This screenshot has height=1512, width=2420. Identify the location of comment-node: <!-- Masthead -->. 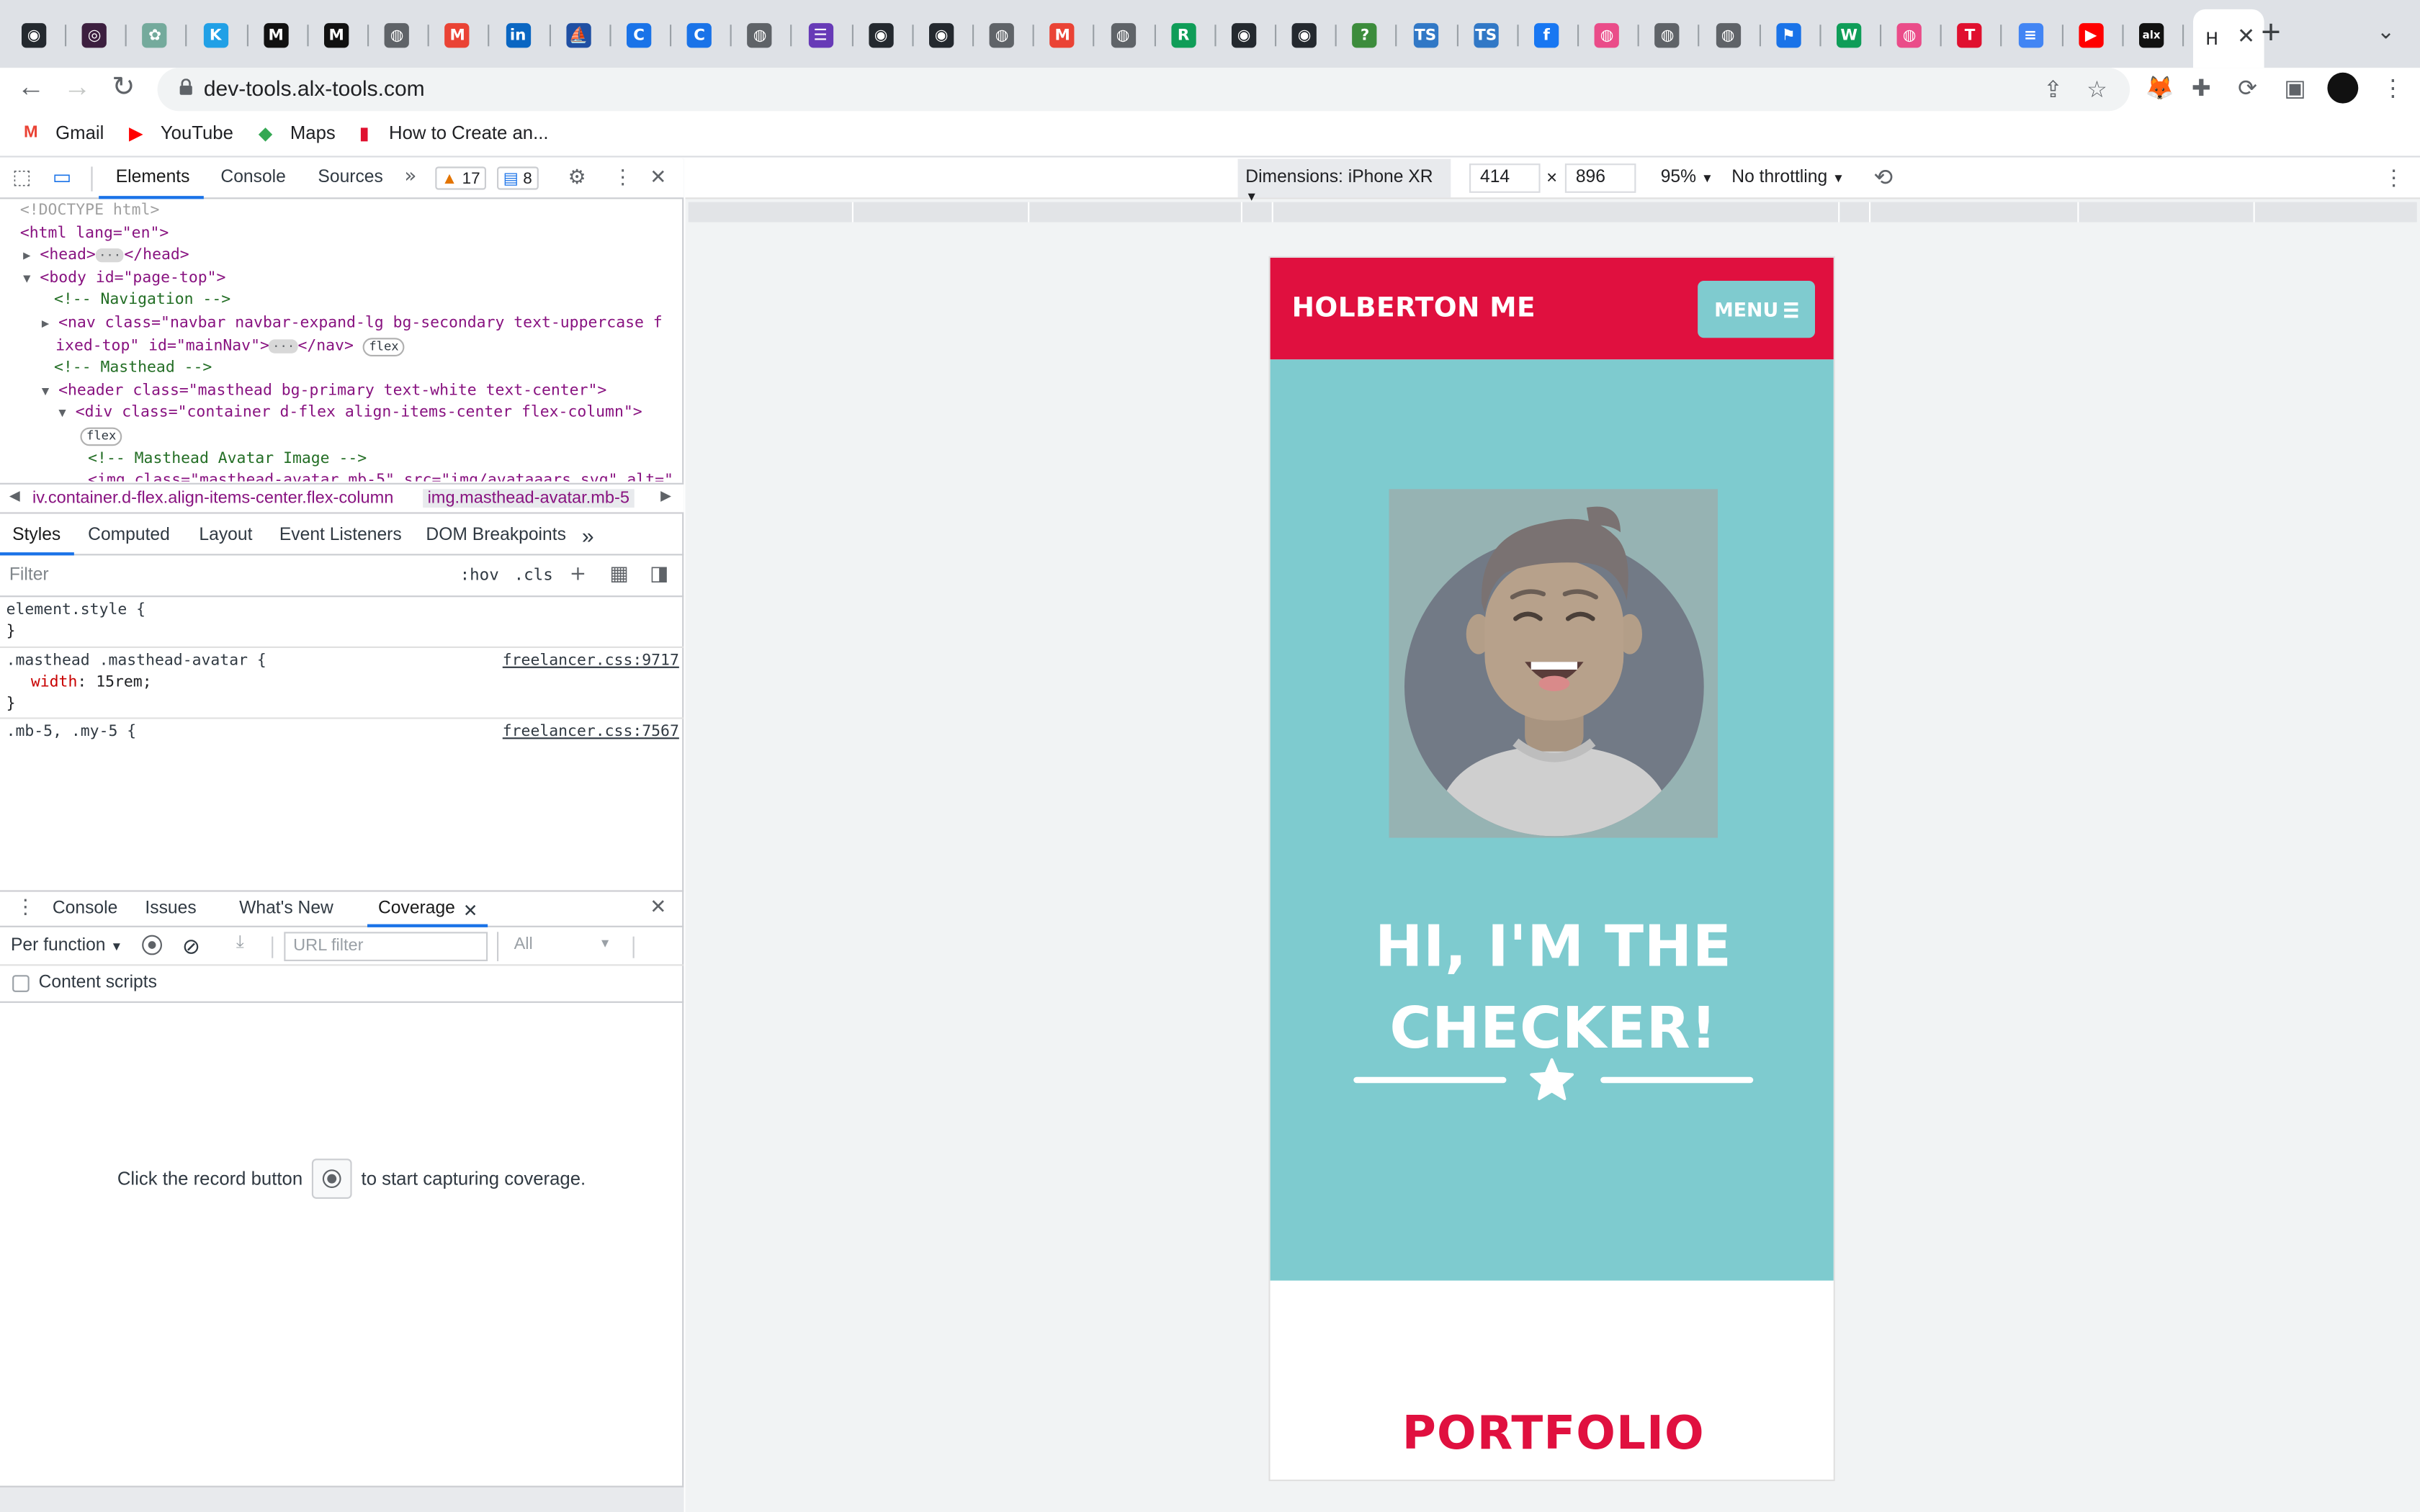
(133, 368).